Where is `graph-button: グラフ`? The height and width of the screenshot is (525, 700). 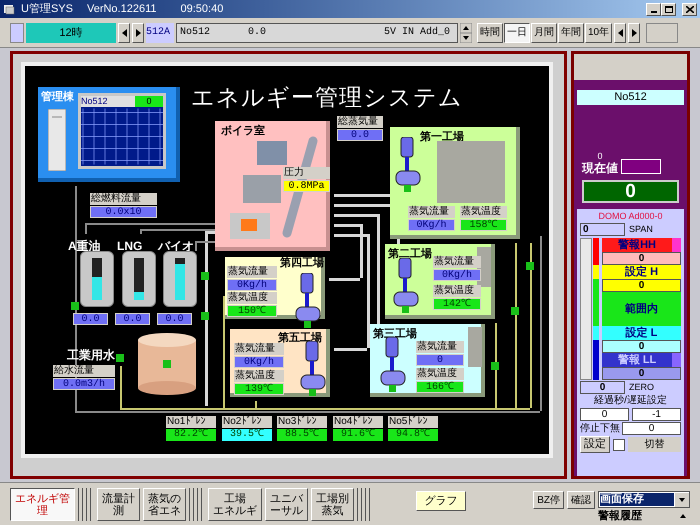 graph-button: グラフ is located at coordinates (441, 501).